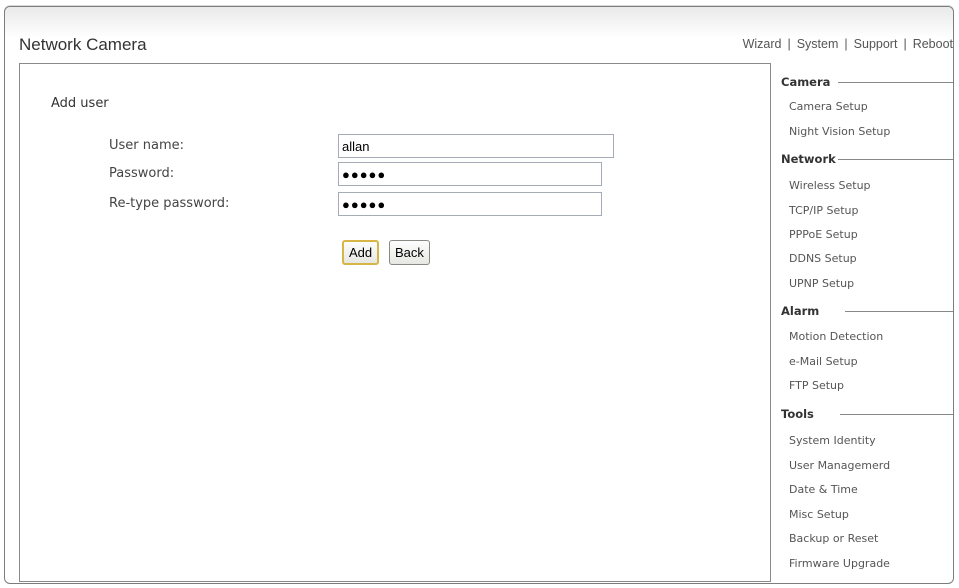  Describe the element at coordinates (806, 82) in the screenshot. I see `sidebar-section-title: Camera` at that location.